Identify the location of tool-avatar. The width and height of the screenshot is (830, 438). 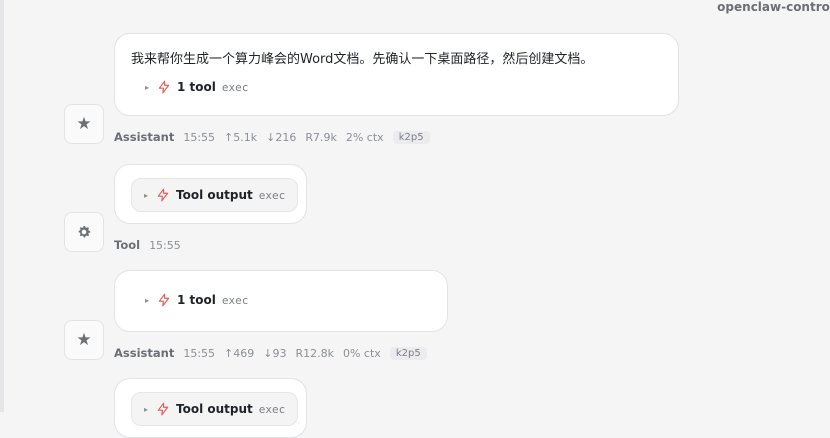
(84, 232).